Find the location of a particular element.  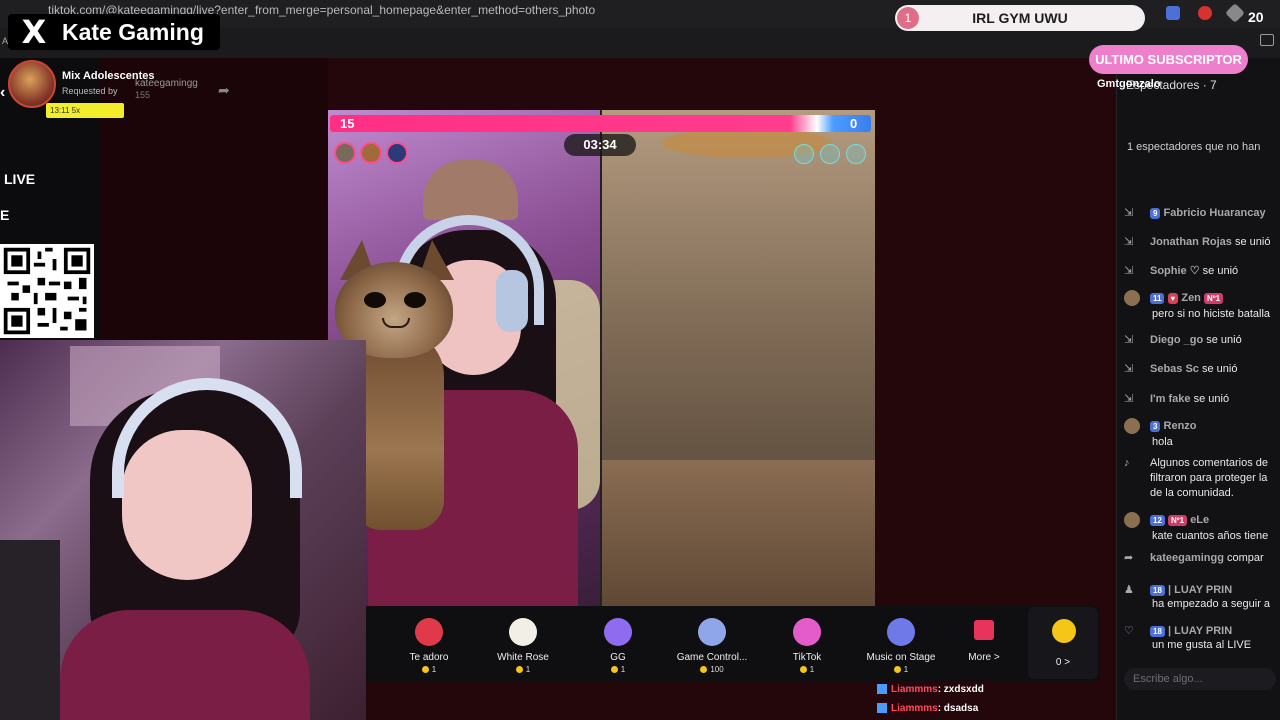

chat-message: de la comunidad. is located at coordinates (1202, 493).